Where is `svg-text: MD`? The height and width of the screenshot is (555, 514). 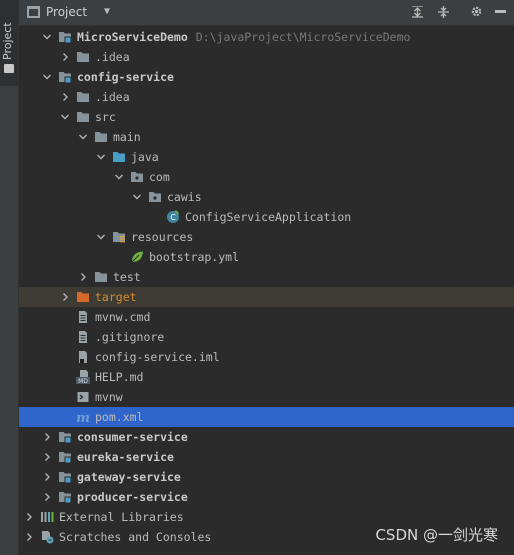
svg-text: MD is located at coordinates (83, 381).